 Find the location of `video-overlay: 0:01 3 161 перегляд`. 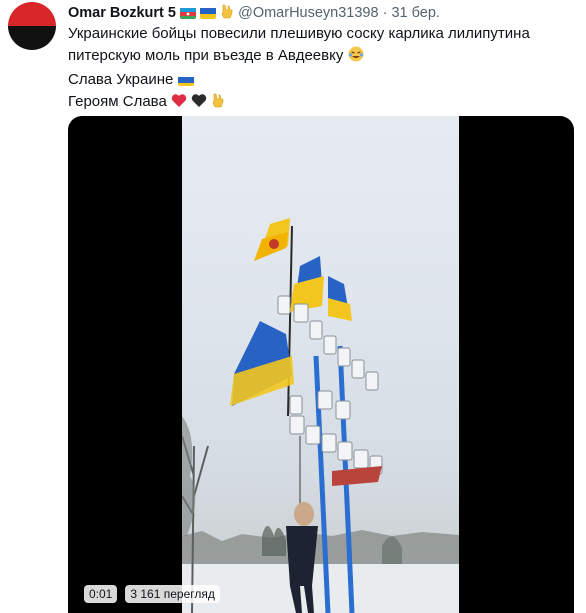

video-overlay: 0:01 3 161 перегляд is located at coordinates (152, 594).